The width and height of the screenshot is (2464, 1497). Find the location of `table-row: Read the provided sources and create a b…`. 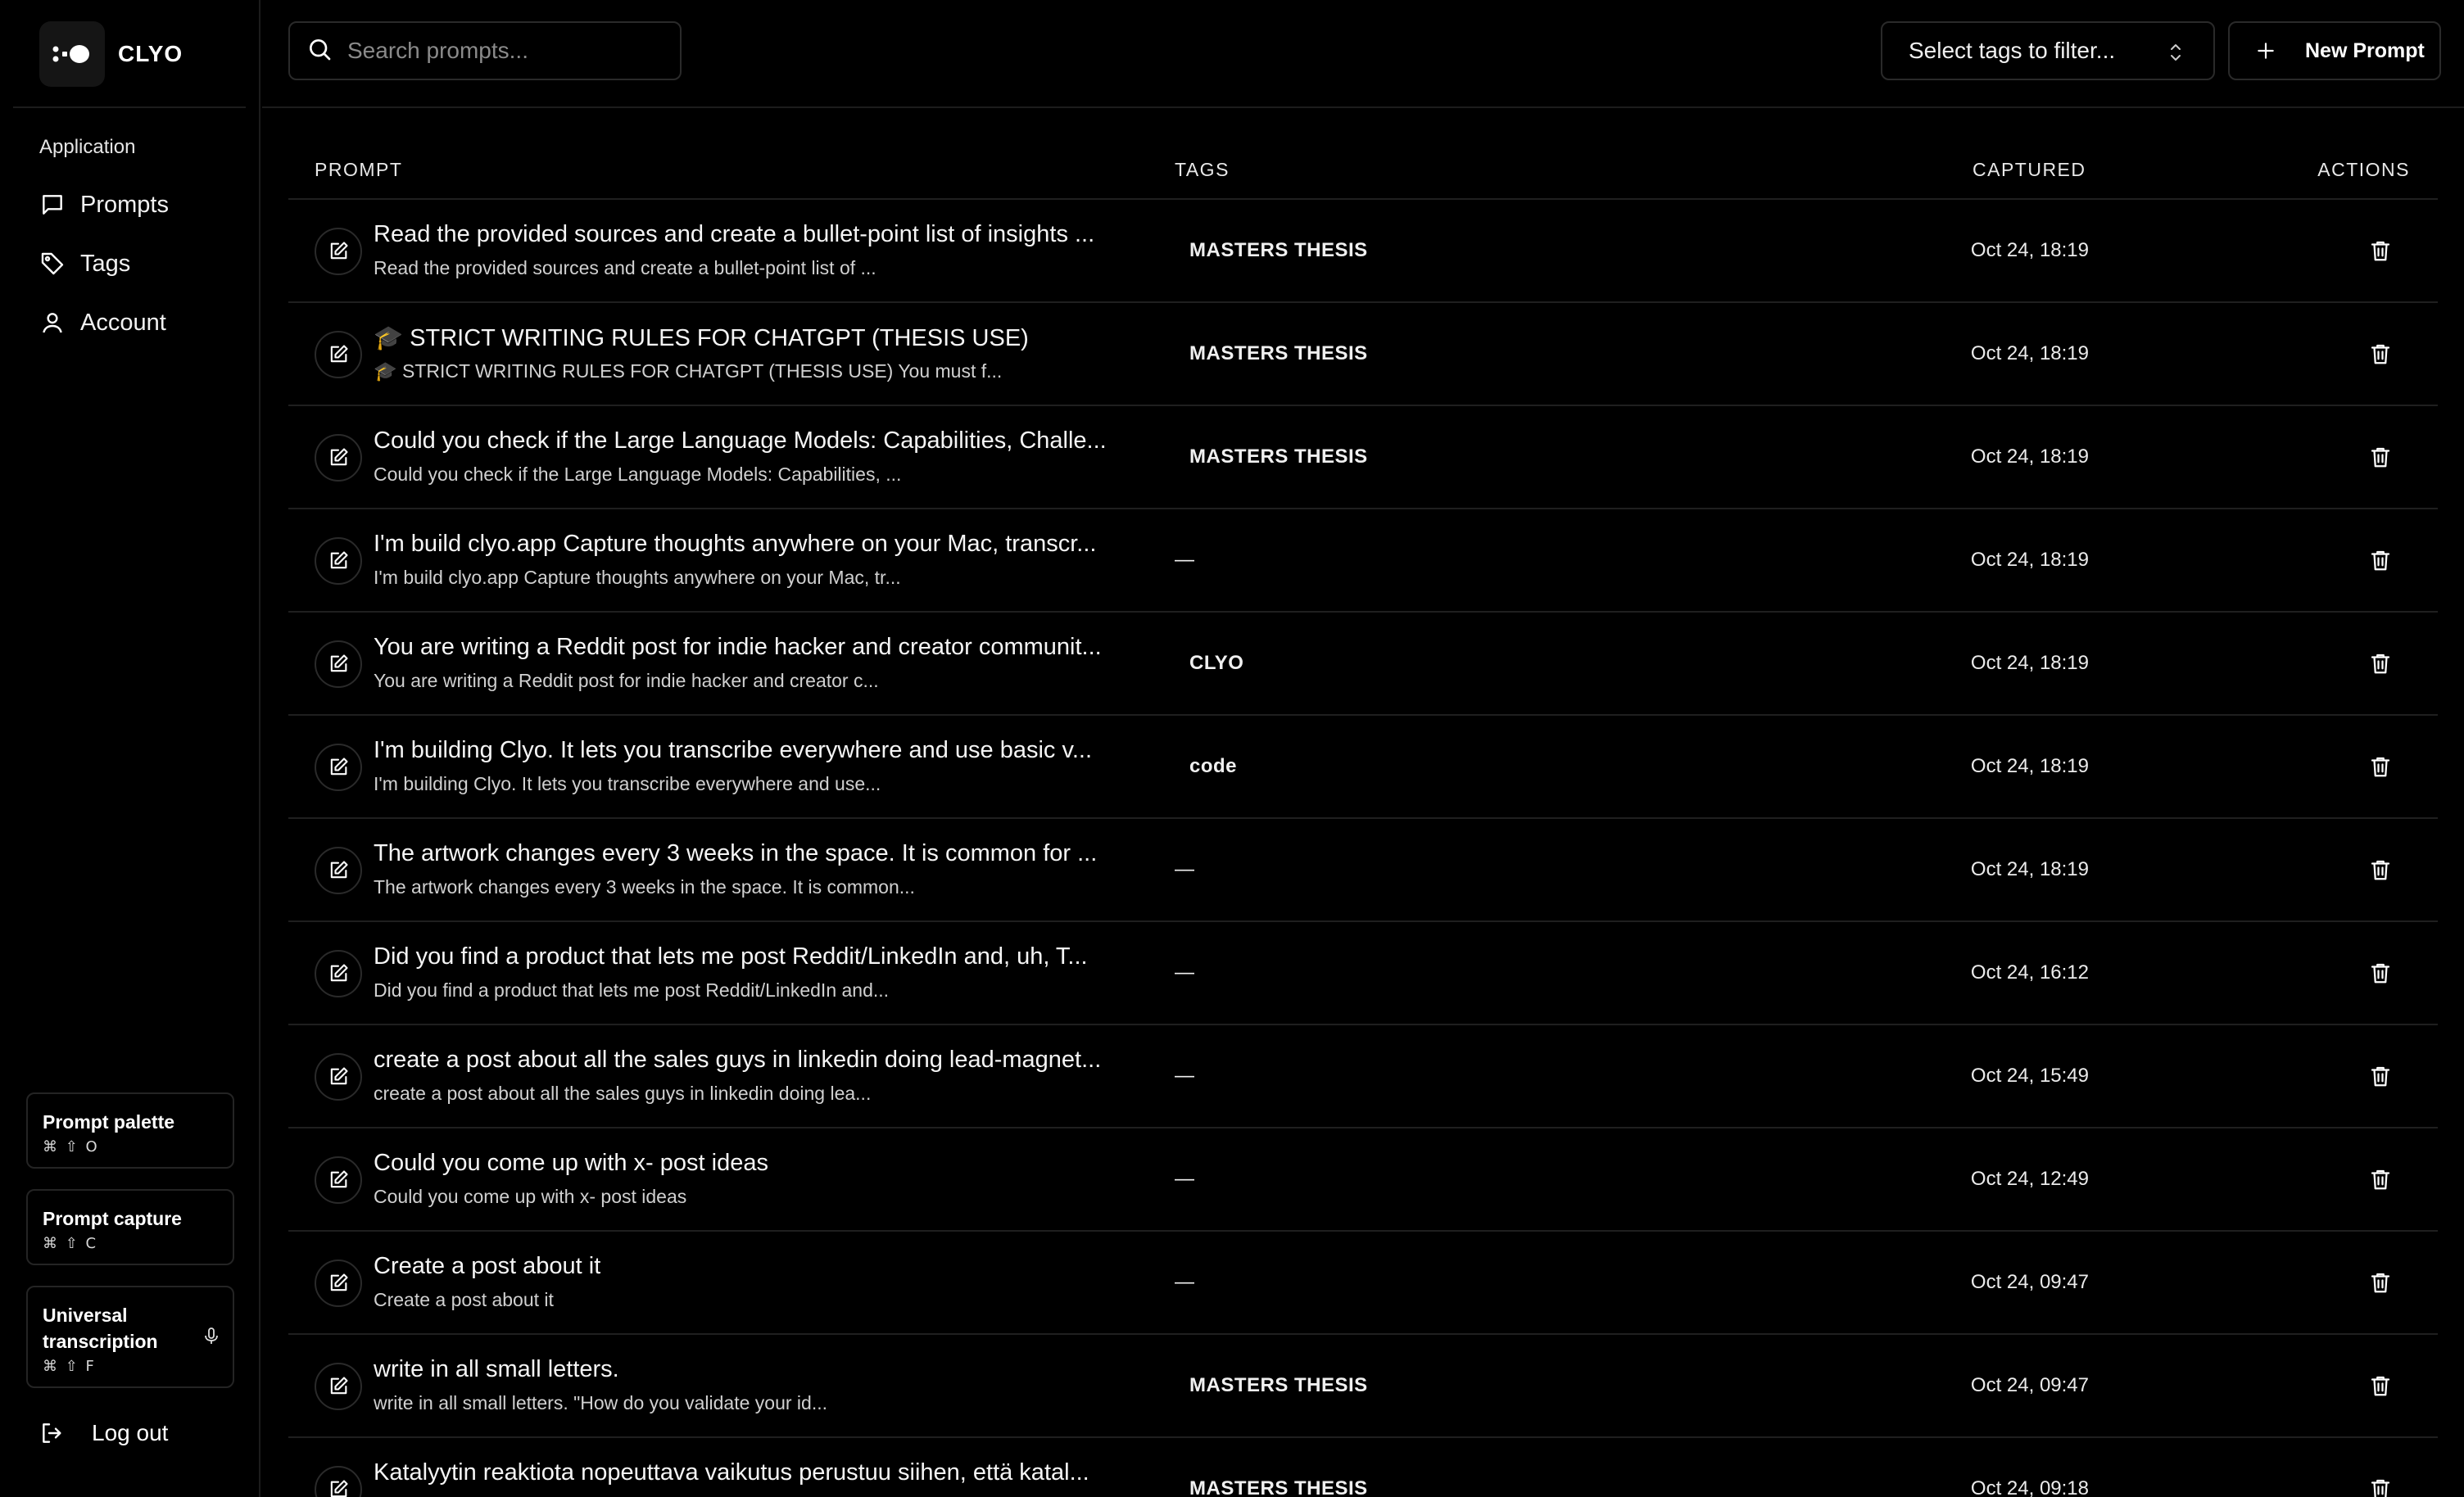

table-row: Read the provided sources and create a b… is located at coordinates (1363, 251).